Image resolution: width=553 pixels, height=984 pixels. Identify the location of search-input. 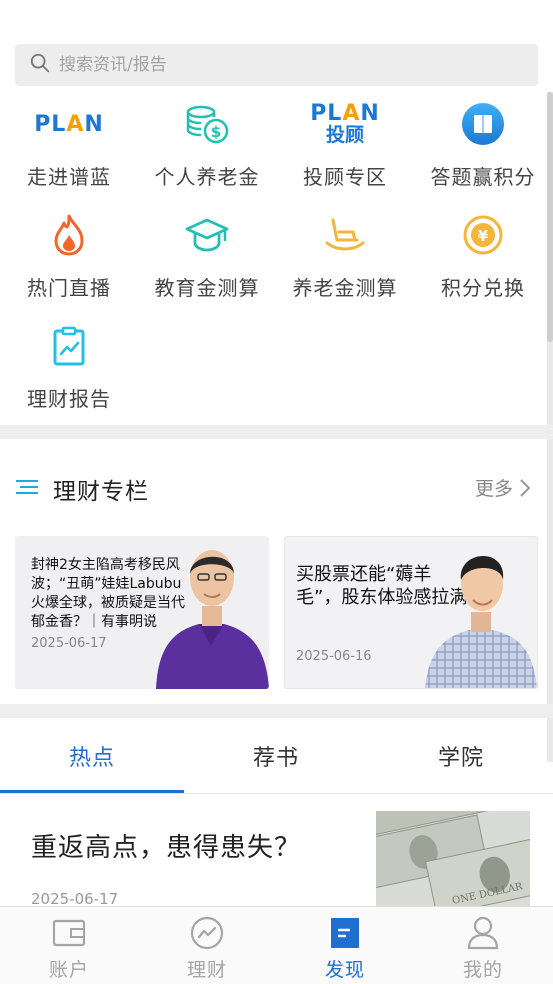
(279, 65).